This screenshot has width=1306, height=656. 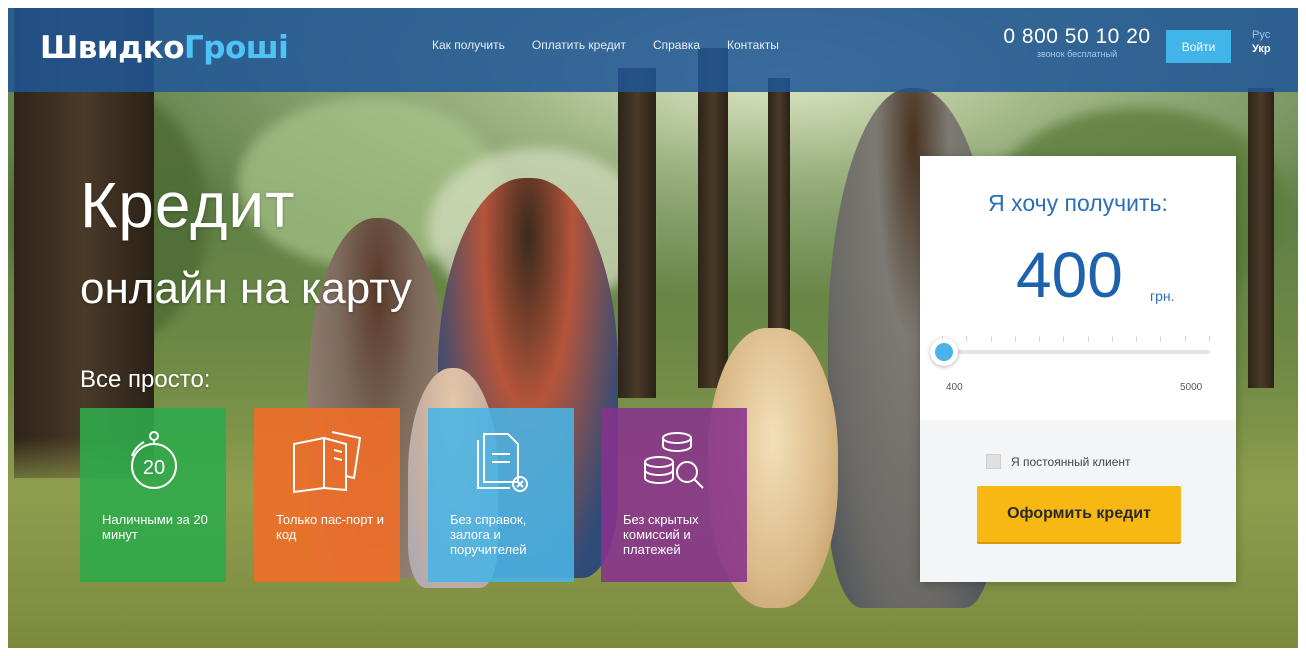 I want to click on lang-uk-link: Укр, so click(x=1261, y=49).